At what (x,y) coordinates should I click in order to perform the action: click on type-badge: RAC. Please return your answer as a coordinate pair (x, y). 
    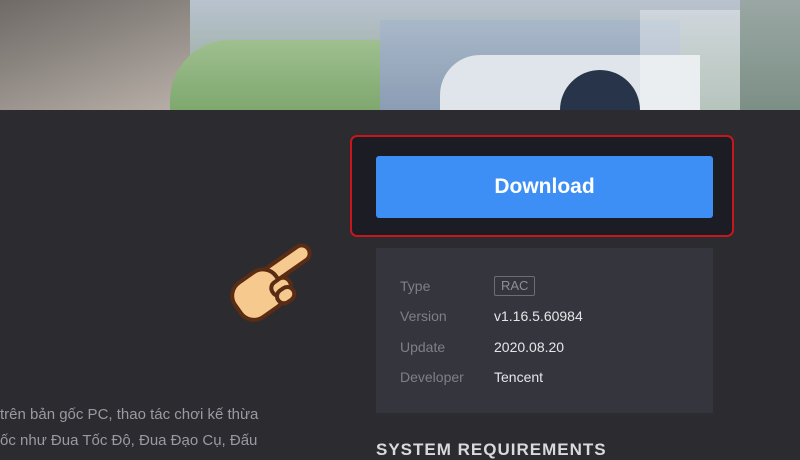
    Looking at the image, I should click on (515, 286).